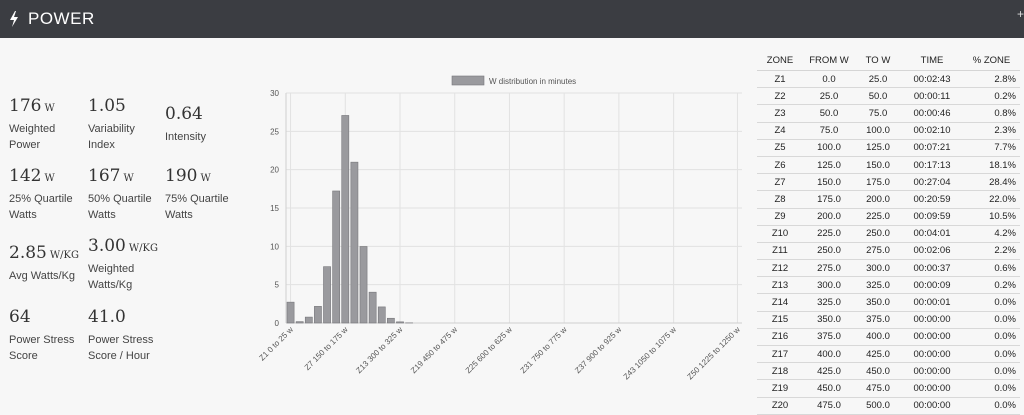 The width and height of the screenshot is (1024, 415). What do you see at coordinates (932, 285) in the screenshot?
I see `time-cell: 00:00:09` at bounding box center [932, 285].